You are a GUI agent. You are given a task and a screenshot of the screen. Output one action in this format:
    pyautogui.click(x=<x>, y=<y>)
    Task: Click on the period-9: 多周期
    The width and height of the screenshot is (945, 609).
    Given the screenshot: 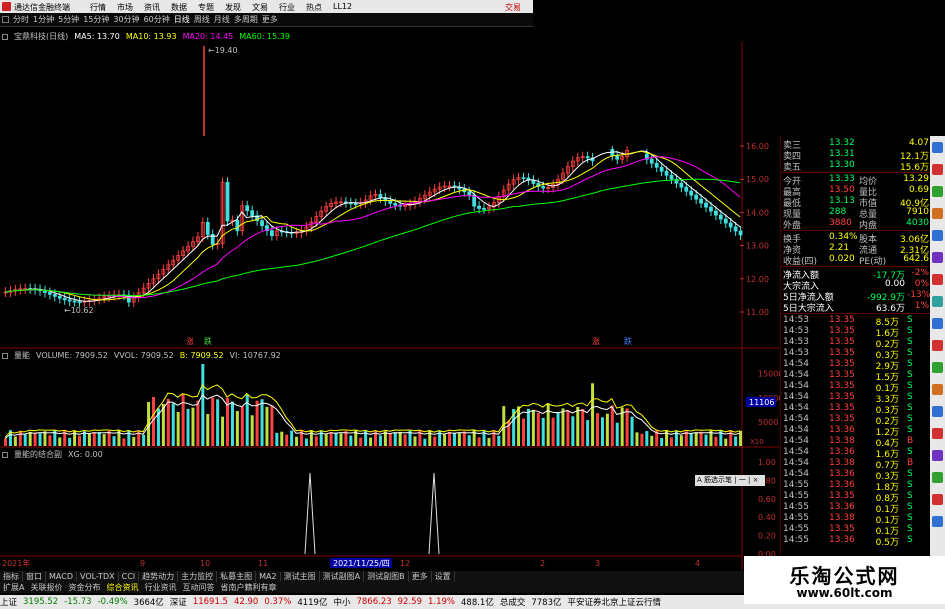 What is the action you would take?
    pyautogui.click(x=246, y=19)
    